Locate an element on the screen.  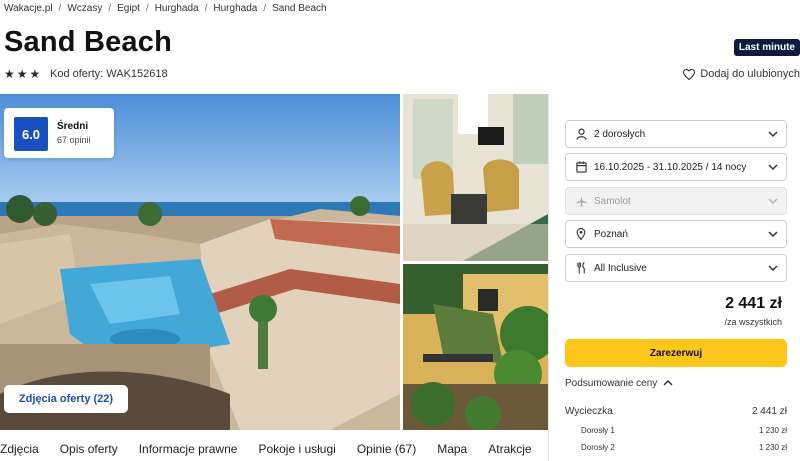
board-value: All Inclusive is located at coordinates (620, 268).